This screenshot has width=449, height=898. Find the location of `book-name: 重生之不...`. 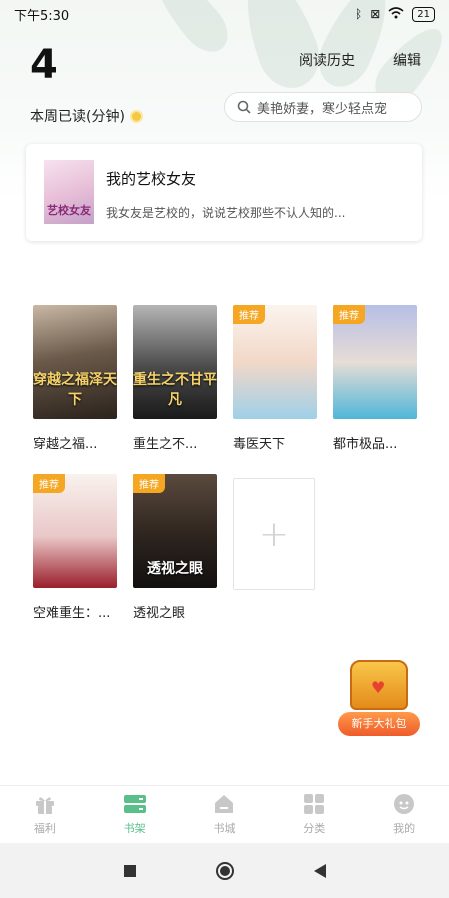

book-name: 重生之不... is located at coordinates (165, 444).